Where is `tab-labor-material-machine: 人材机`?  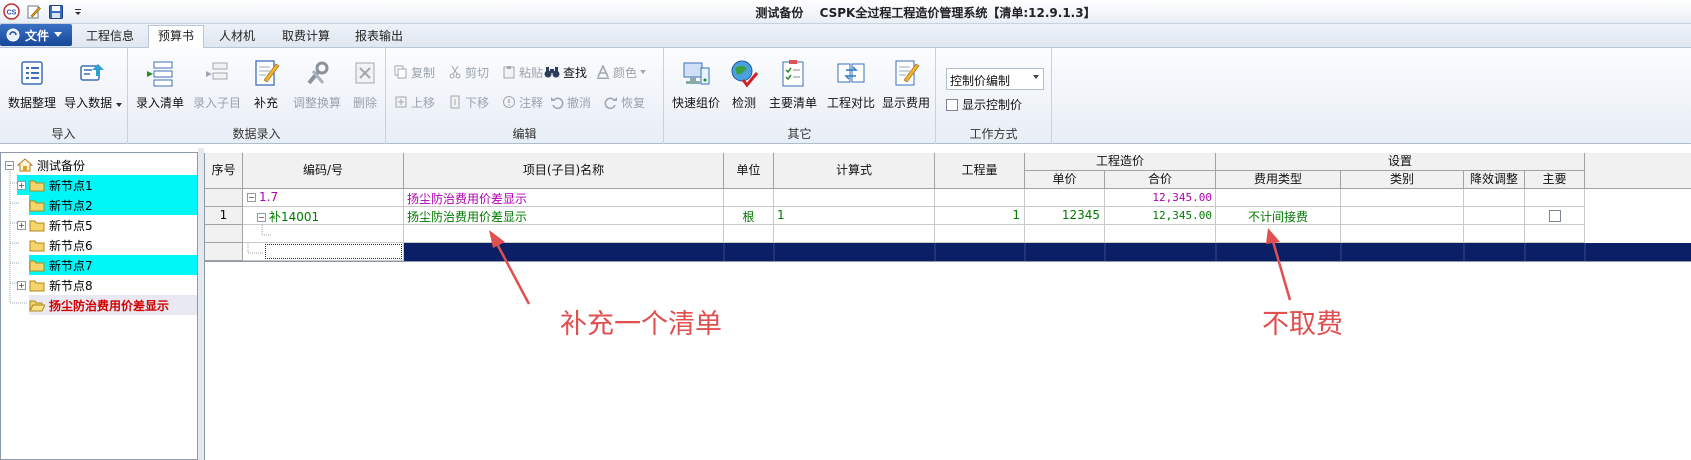
tab-labor-material-machine: 人材机 is located at coordinates (237, 37).